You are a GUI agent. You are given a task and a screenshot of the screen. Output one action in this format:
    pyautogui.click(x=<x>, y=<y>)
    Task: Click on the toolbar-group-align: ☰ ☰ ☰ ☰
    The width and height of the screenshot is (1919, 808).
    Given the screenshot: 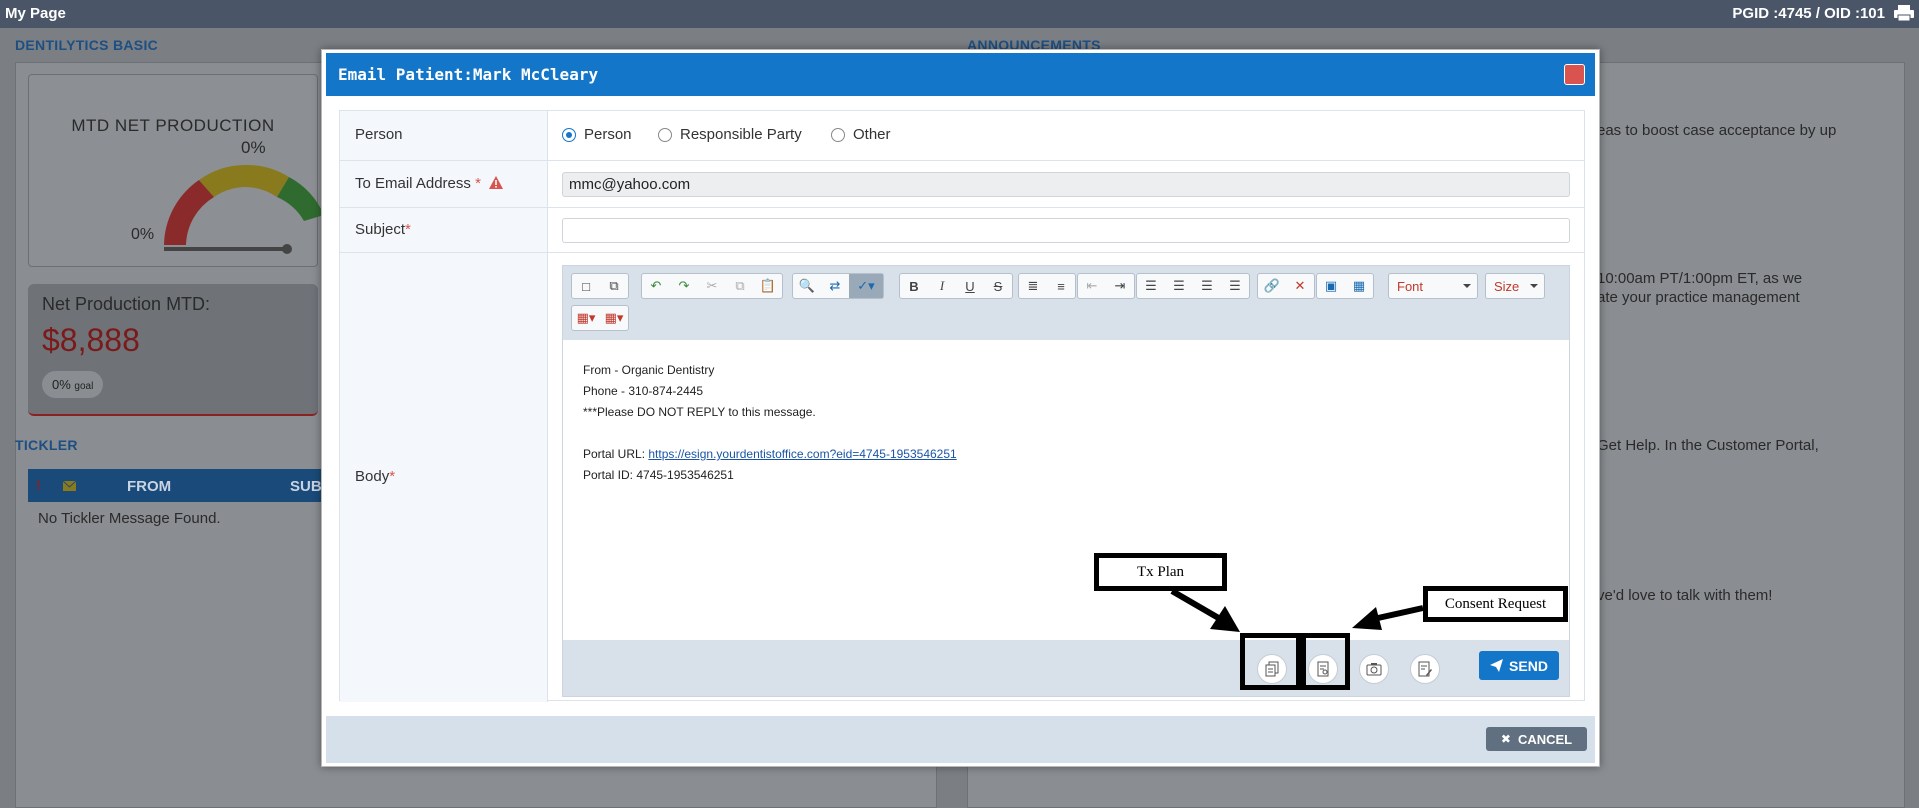 What is the action you would take?
    pyautogui.click(x=1193, y=286)
    